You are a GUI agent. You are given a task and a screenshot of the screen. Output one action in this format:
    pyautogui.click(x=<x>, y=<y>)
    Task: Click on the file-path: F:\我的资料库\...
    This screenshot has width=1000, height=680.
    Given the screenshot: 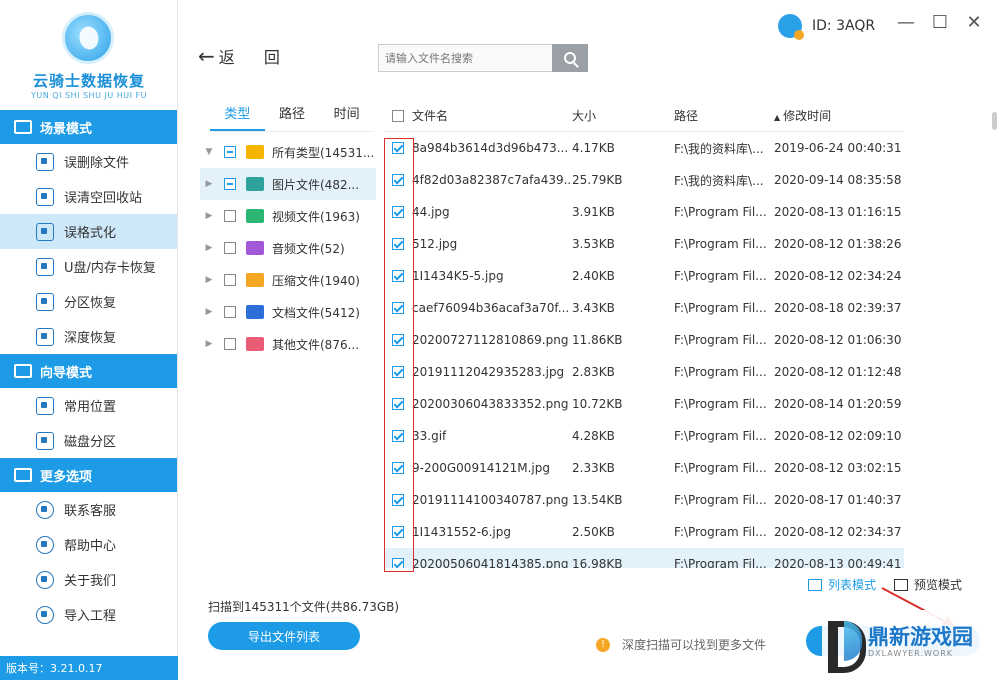 What is the action you would take?
    pyautogui.click(x=719, y=180)
    